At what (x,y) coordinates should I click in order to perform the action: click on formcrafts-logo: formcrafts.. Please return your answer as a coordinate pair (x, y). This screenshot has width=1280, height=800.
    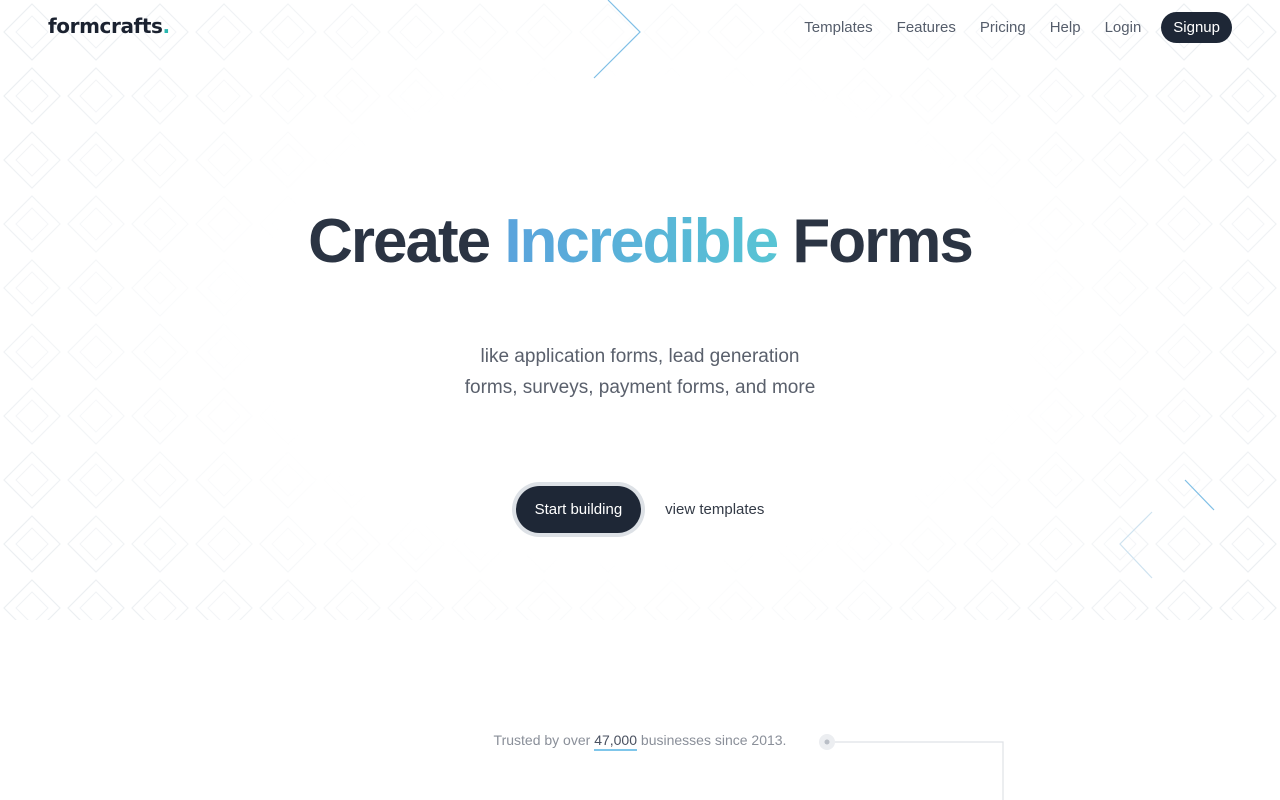
    Looking at the image, I should click on (109, 26).